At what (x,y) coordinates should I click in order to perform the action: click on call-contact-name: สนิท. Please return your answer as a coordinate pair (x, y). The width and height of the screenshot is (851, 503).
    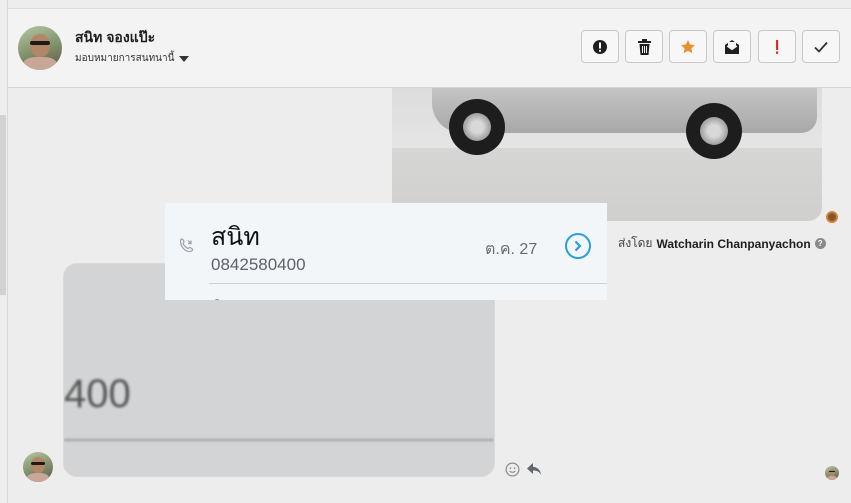
    Looking at the image, I should click on (235, 237).